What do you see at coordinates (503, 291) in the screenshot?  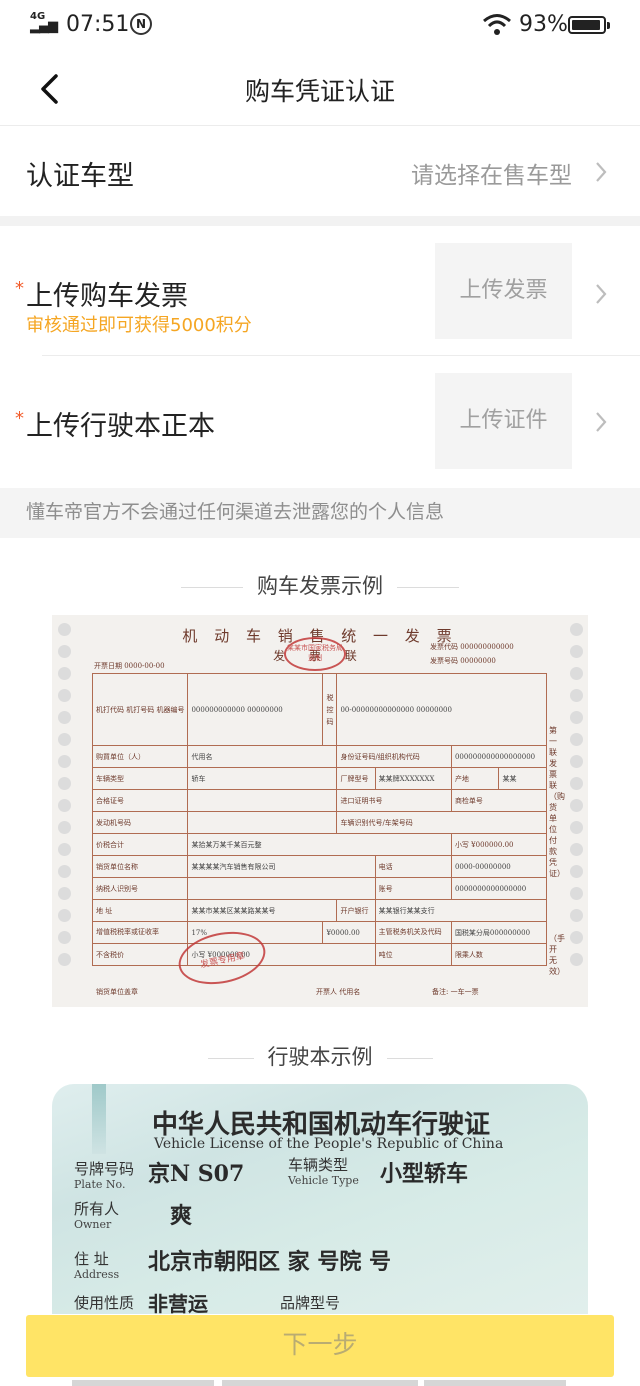 I see `upload-invoice-button: 上传发票` at bounding box center [503, 291].